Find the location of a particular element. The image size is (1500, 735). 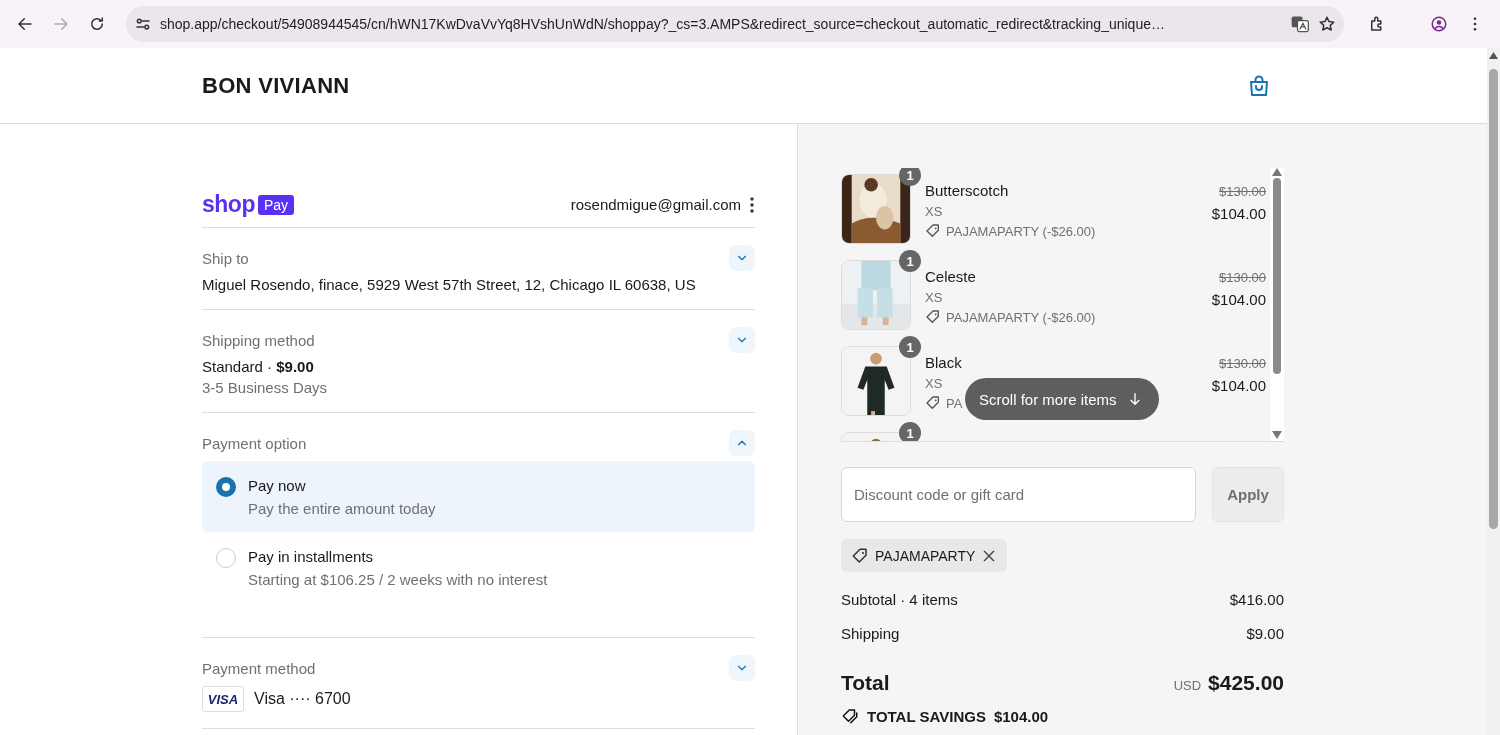

option-row: Pay in installments Starting at $106.25 / 2 weeks with no interest is located at coordinates (478, 567).